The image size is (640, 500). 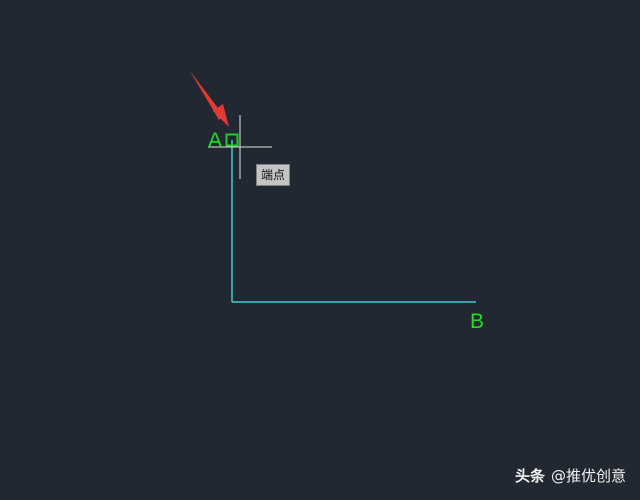 What do you see at coordinates (477, 321) in the screenshot?
I see `point-label-b: B` at bounding box center [477, 321].